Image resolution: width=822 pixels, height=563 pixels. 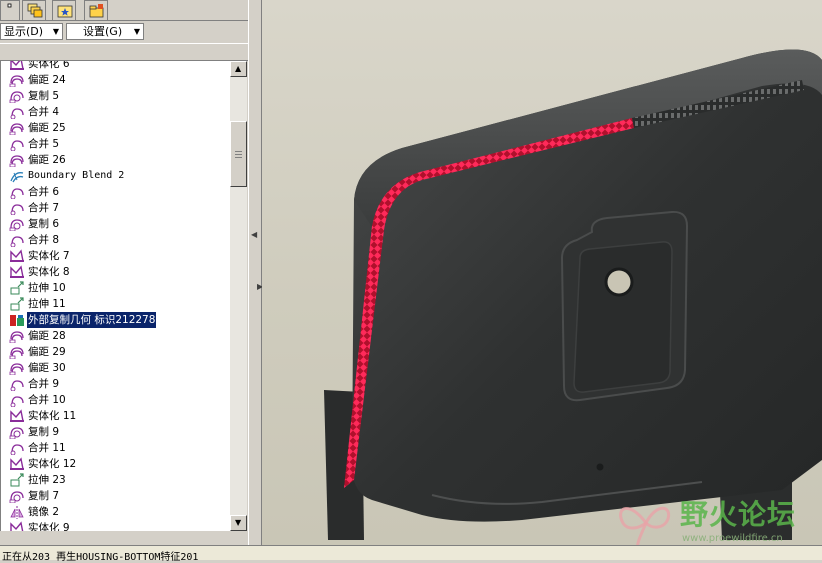 I want to click on tree-item: 实体化 12, so click(x=115, y=464).